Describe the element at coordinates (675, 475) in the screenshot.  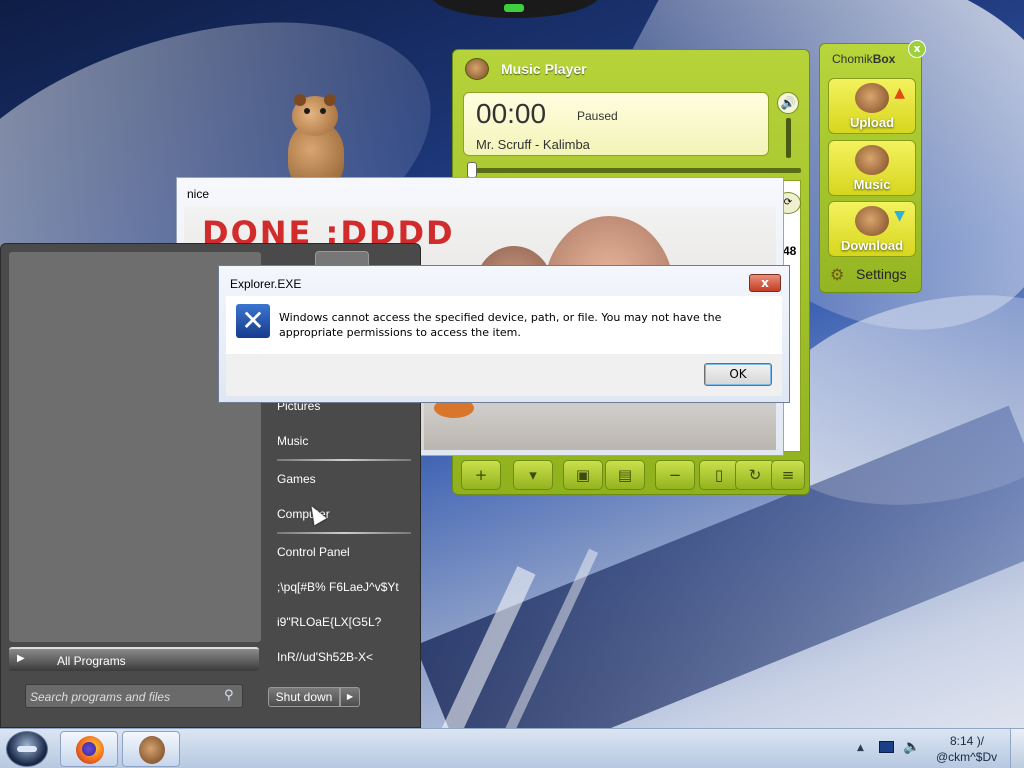
I see `remove-icon: −` at that location.